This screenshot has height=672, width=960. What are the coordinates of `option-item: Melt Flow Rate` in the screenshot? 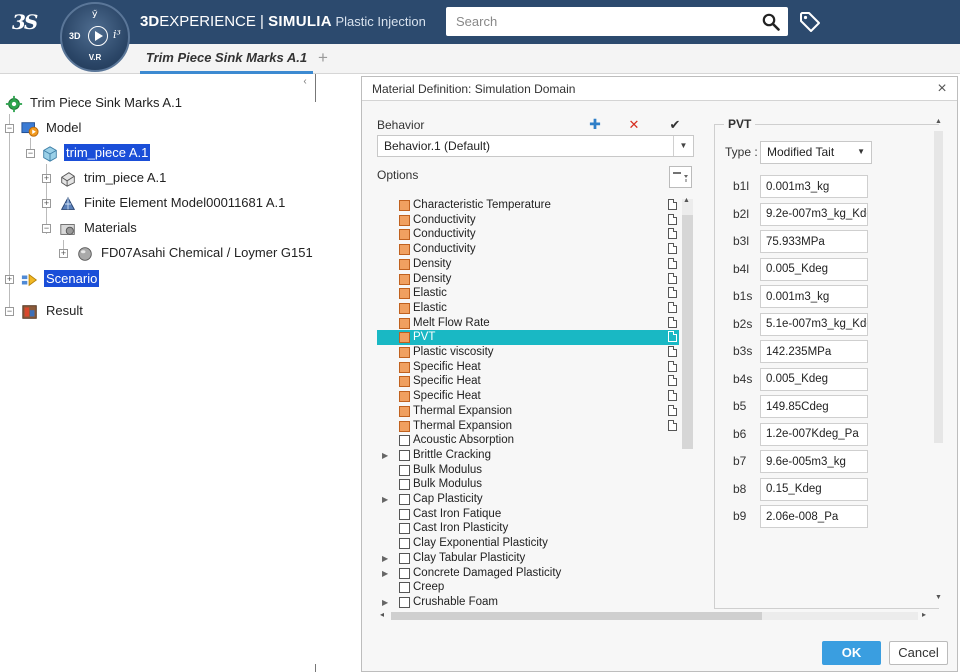 It's located at (528, 323).